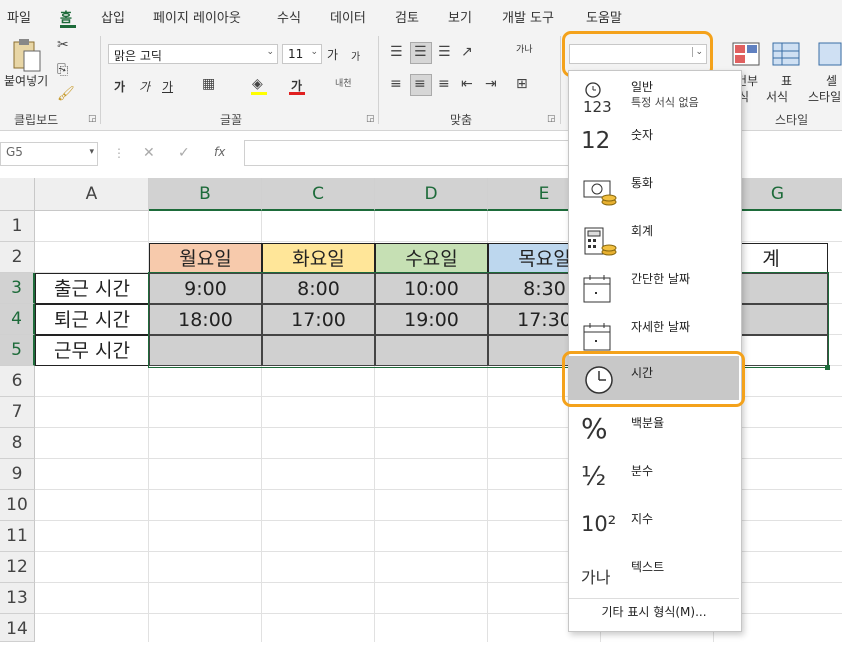 The height and width of the screenshot is (645, 842). What do you see at coordinates (91, 152) in the screenshot?
I see `chevron-down-icon: ▾` at bounding box center [91, 152].